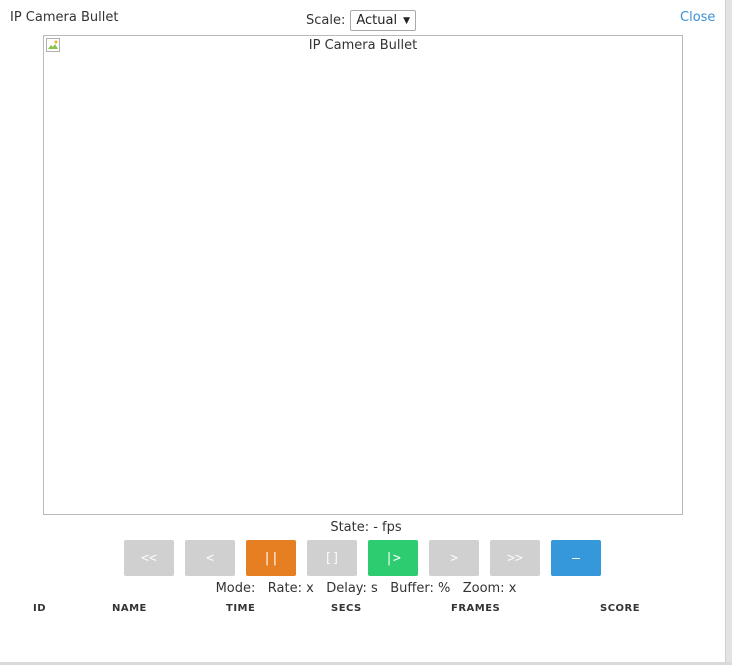 The image size is (732, 665). I want to click on column-header-time: TIME, so click(240, 608).